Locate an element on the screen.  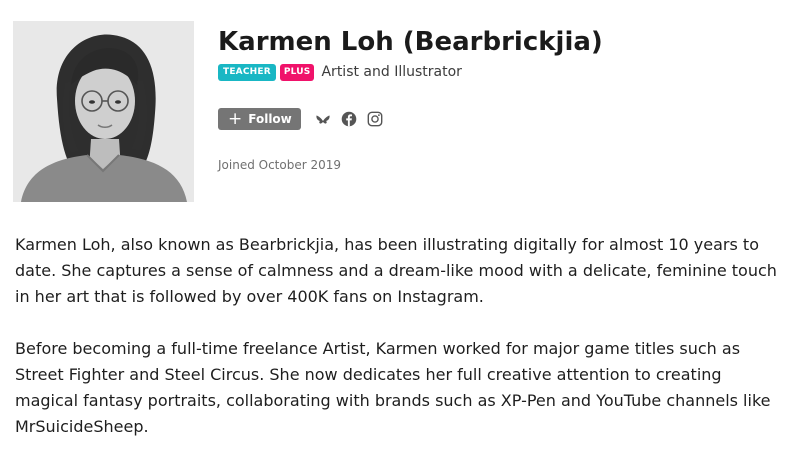
portrait-photo is located at coordinates (103, 111).